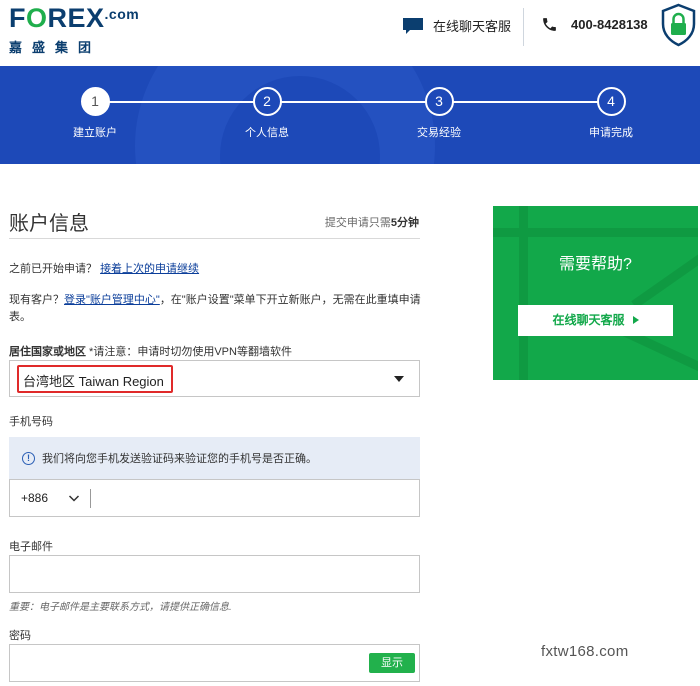 This screenshot has width=700, height=686. Describe the element at coordinates (49, 224) in the screenshot. I see `form-title: 账户信息` at that location.